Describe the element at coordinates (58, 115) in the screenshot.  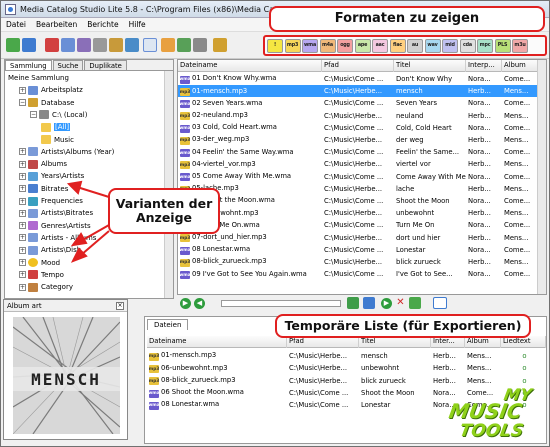
I see `tree-node: − C:\ (Local)` at that location.